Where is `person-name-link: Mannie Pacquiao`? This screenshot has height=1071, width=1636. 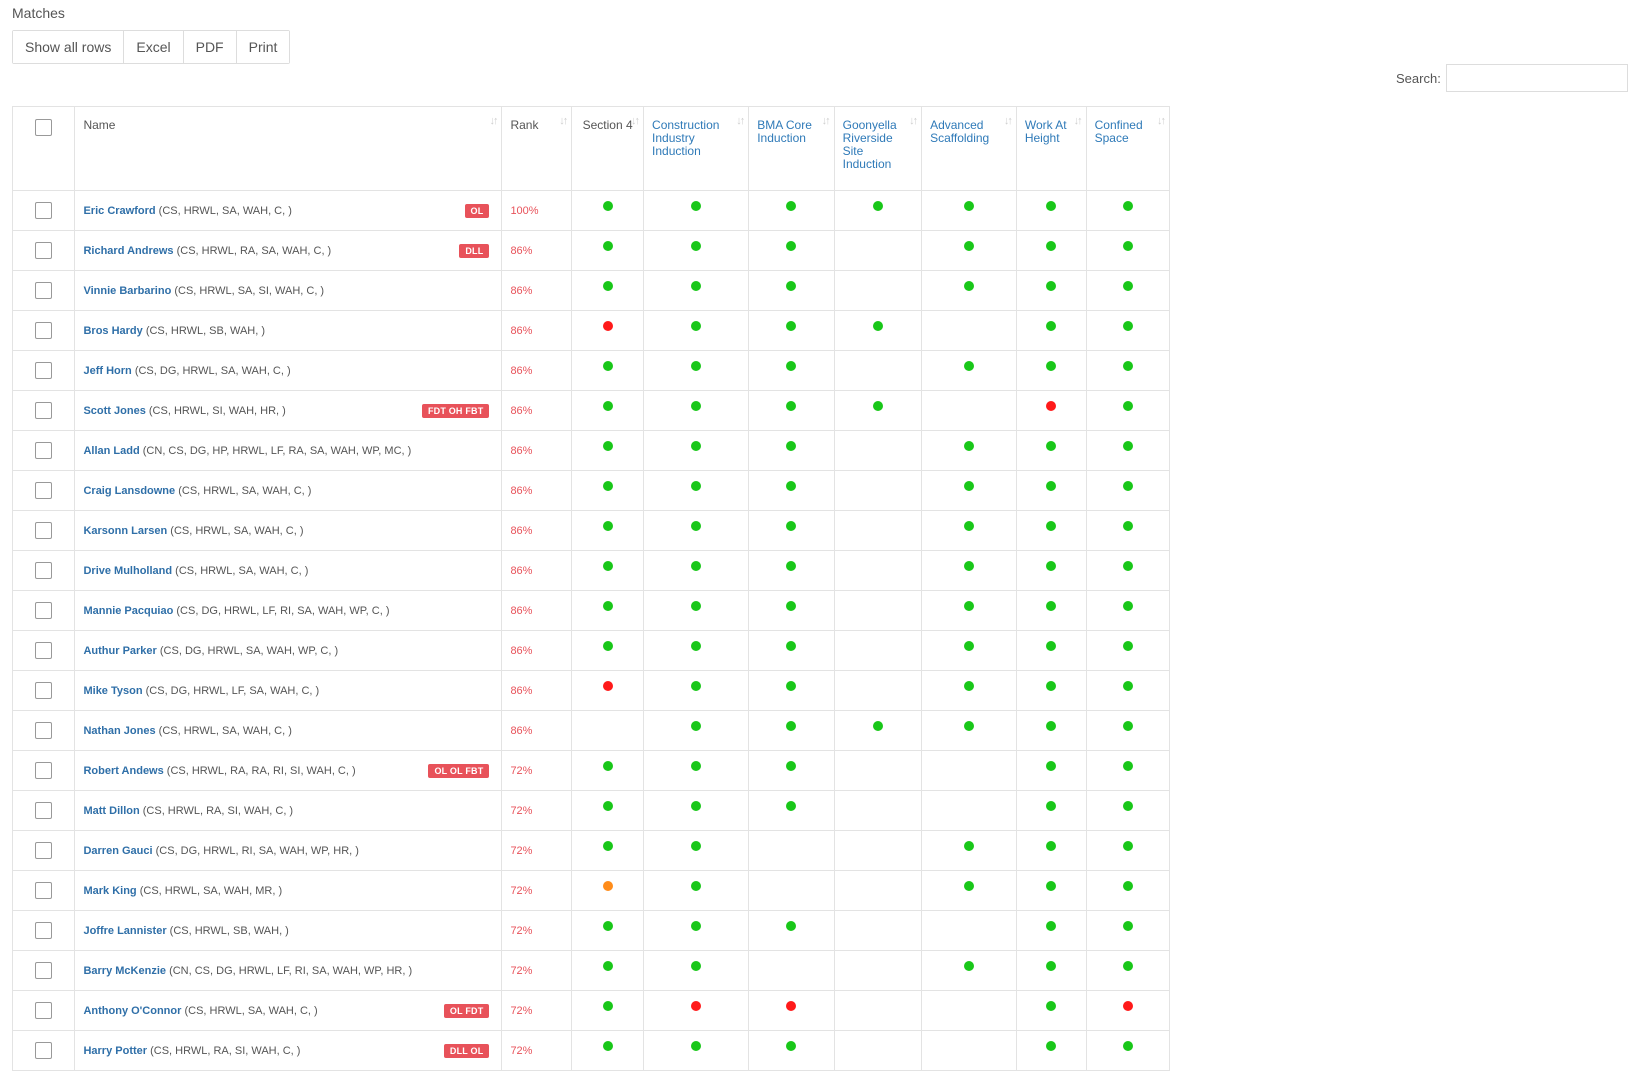 person-name-link: Mannie Pacquiao is located at coordinates (128, 611).